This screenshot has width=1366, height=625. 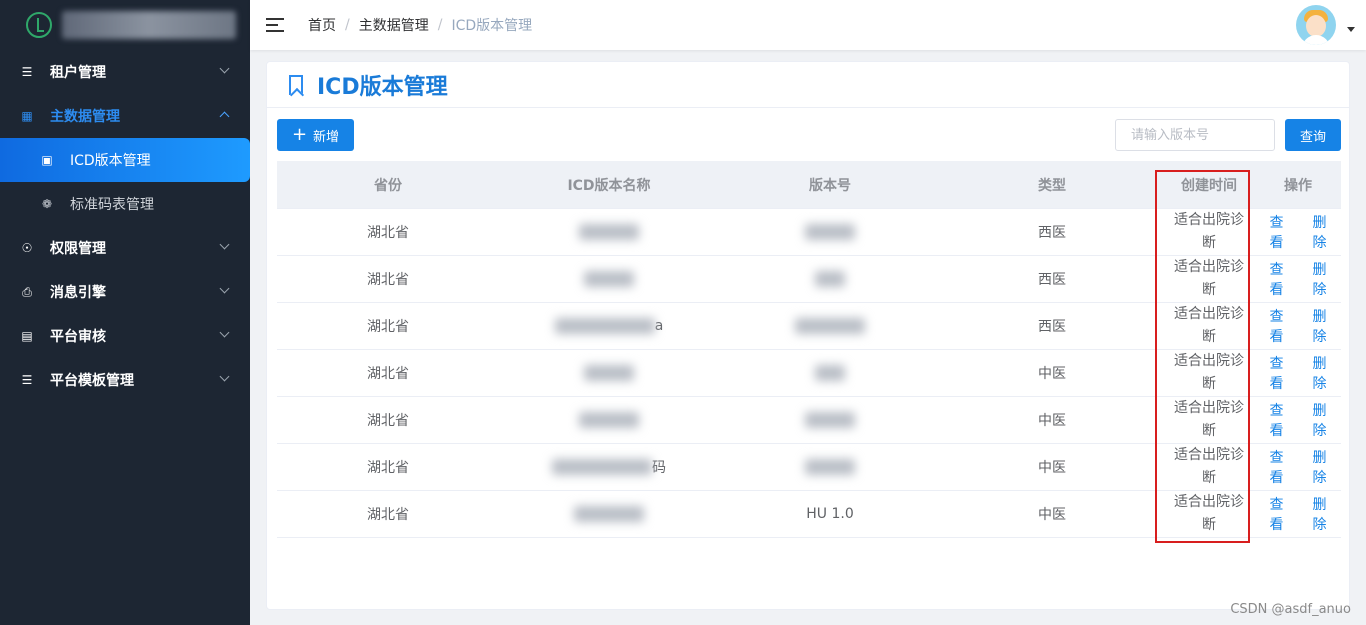 I want to click on sidebar-item-platform-audit: ▤ 平台审核, so click(x=125, y=336).